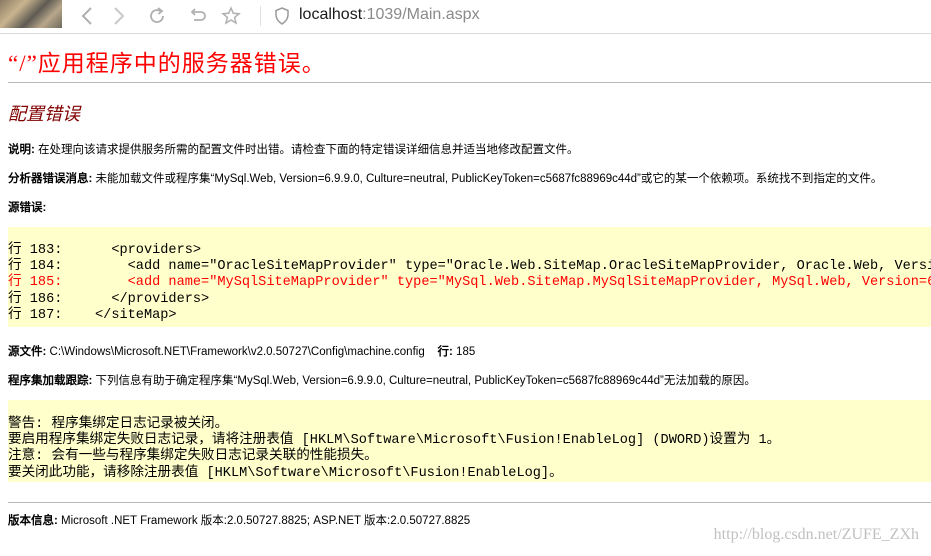 The width and height of the screenshot is (931, 556). Describe the element at coordinates (105, 250) in the screenshot. I see `code-line: 行 183: <providers>` at that location.